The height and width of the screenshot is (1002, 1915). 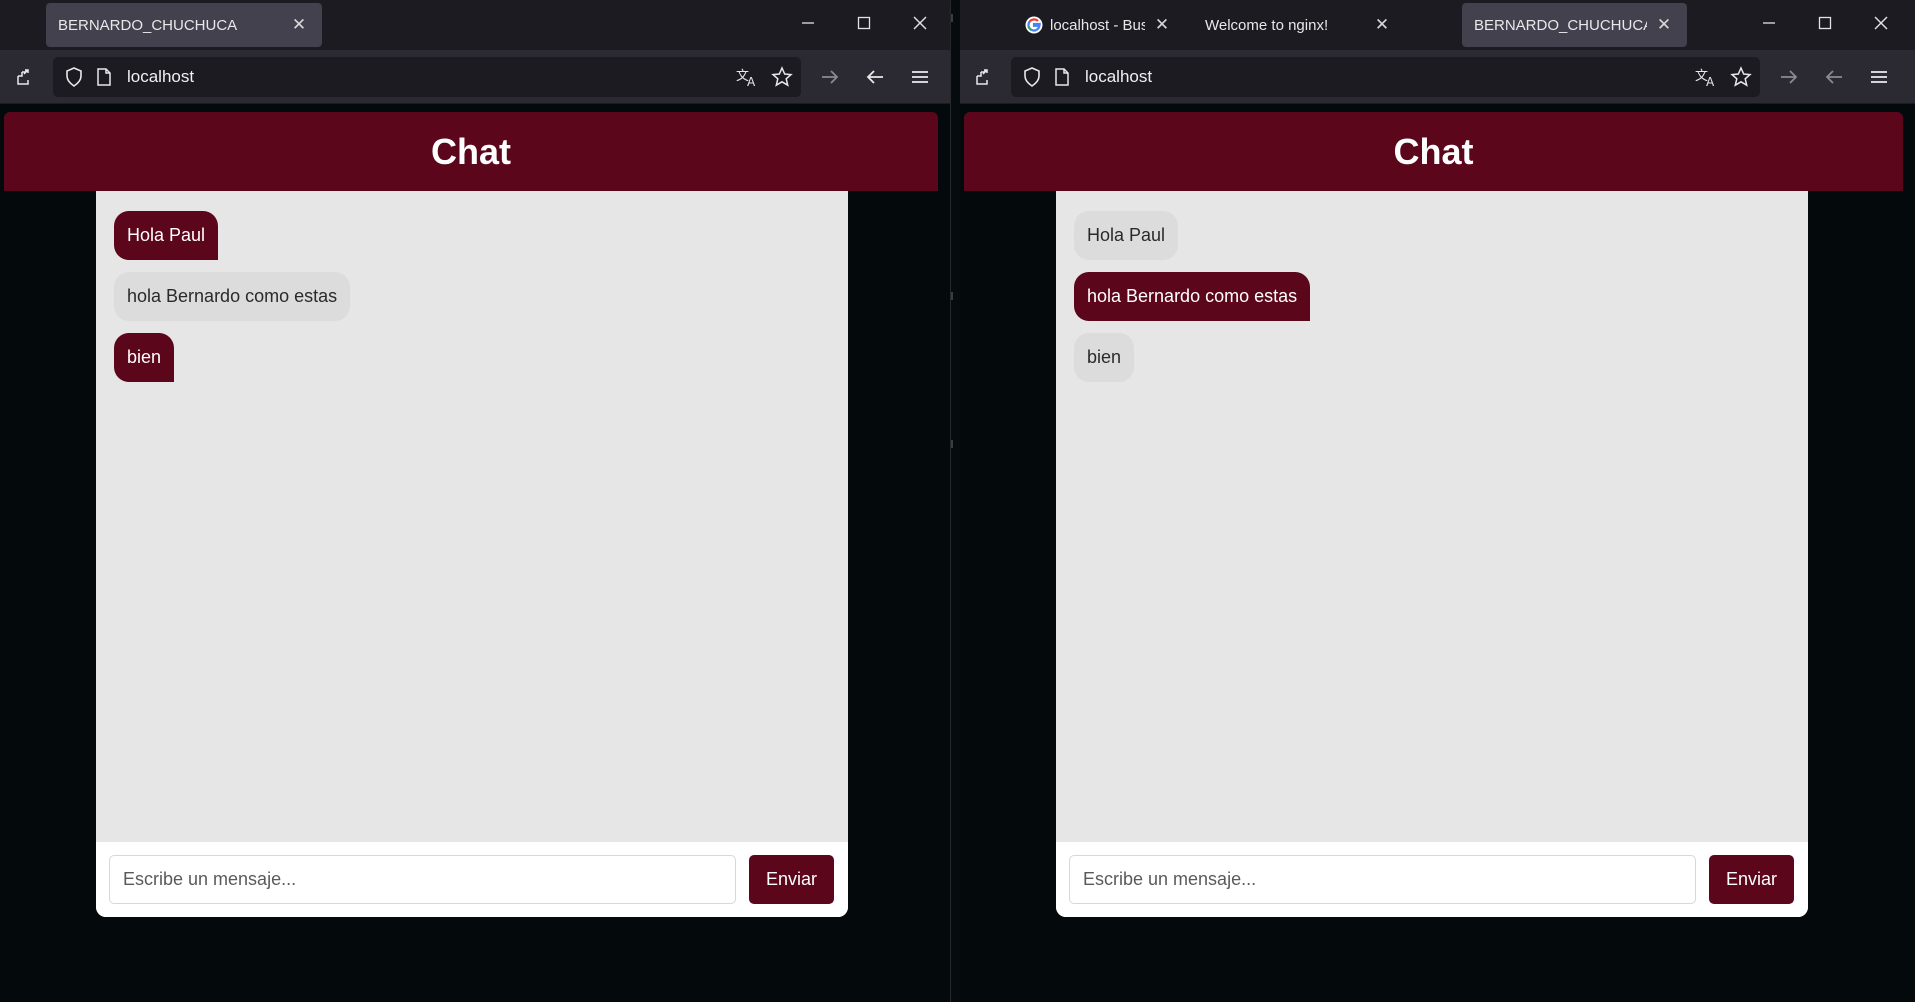 What do you see at coordinates (1267, 25) in the screenshot?
I see `tab-label: Welcome to nginx!` at bounding box center [1267, 25].